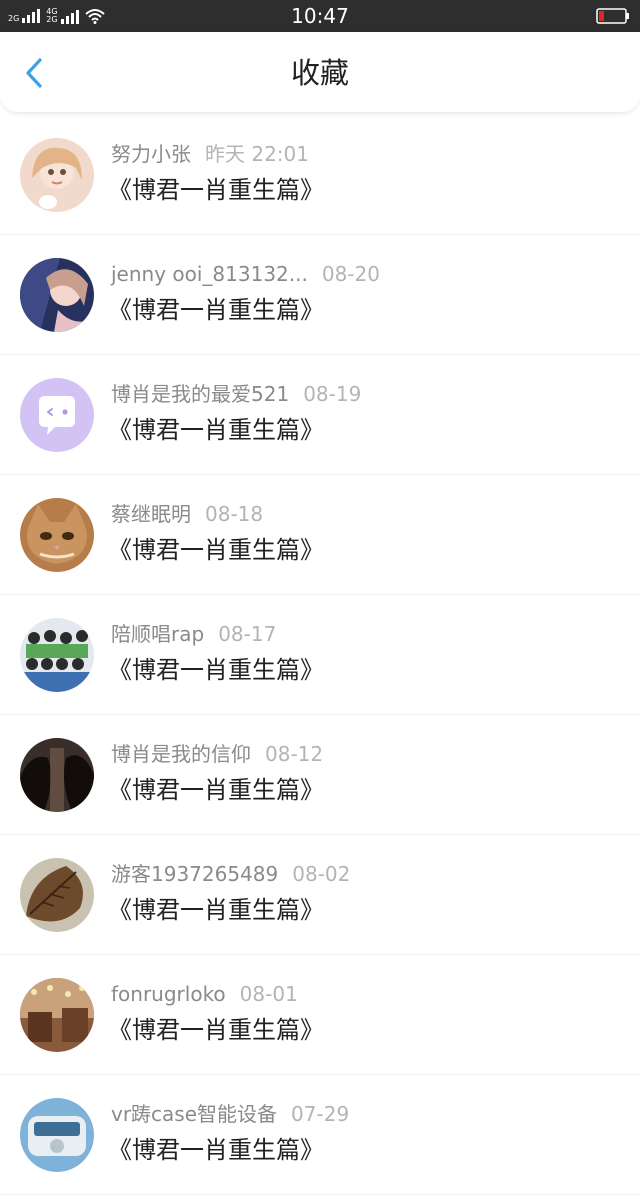  What do you see at coordinates (181, 754) in the screenshot?
I see `item-username: 博肖是我的信仰` at bounding box center [181, 754].